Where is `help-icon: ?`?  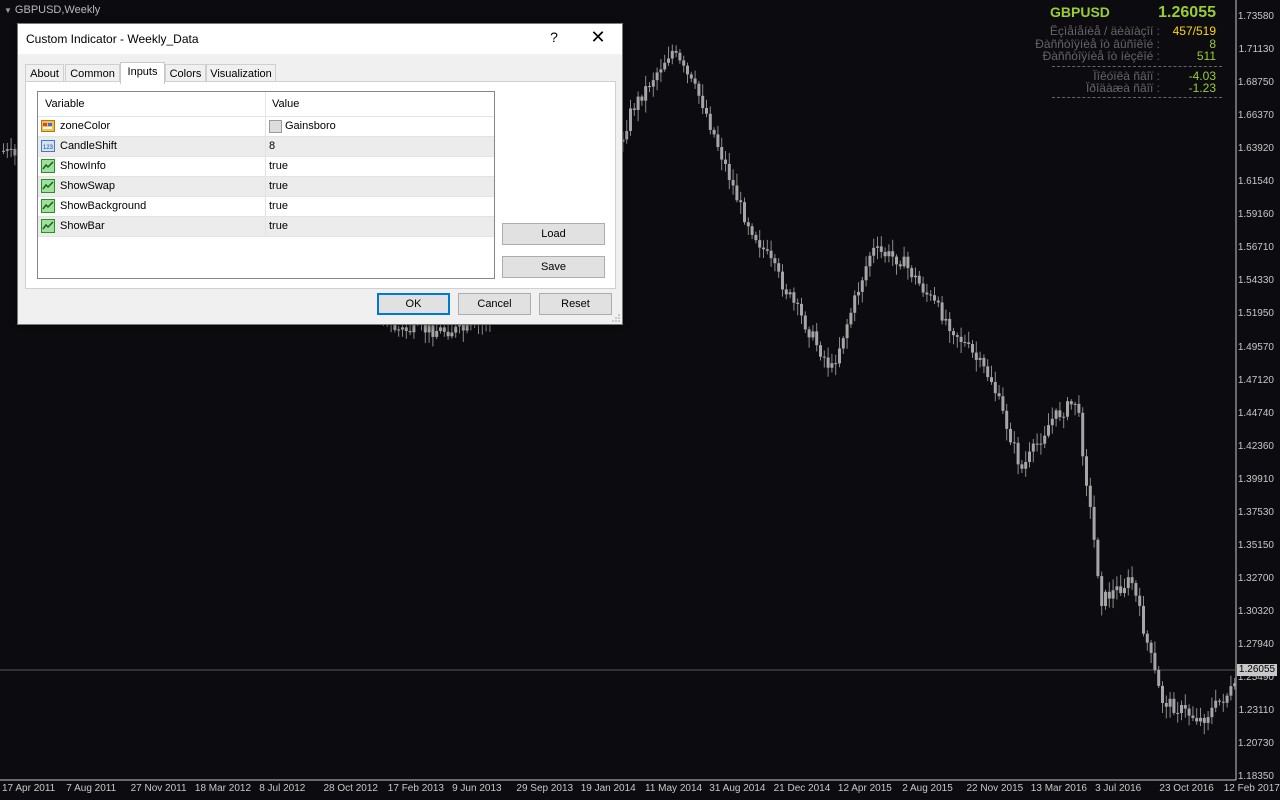 help-icon: ? is located at coordinates (554, 37).